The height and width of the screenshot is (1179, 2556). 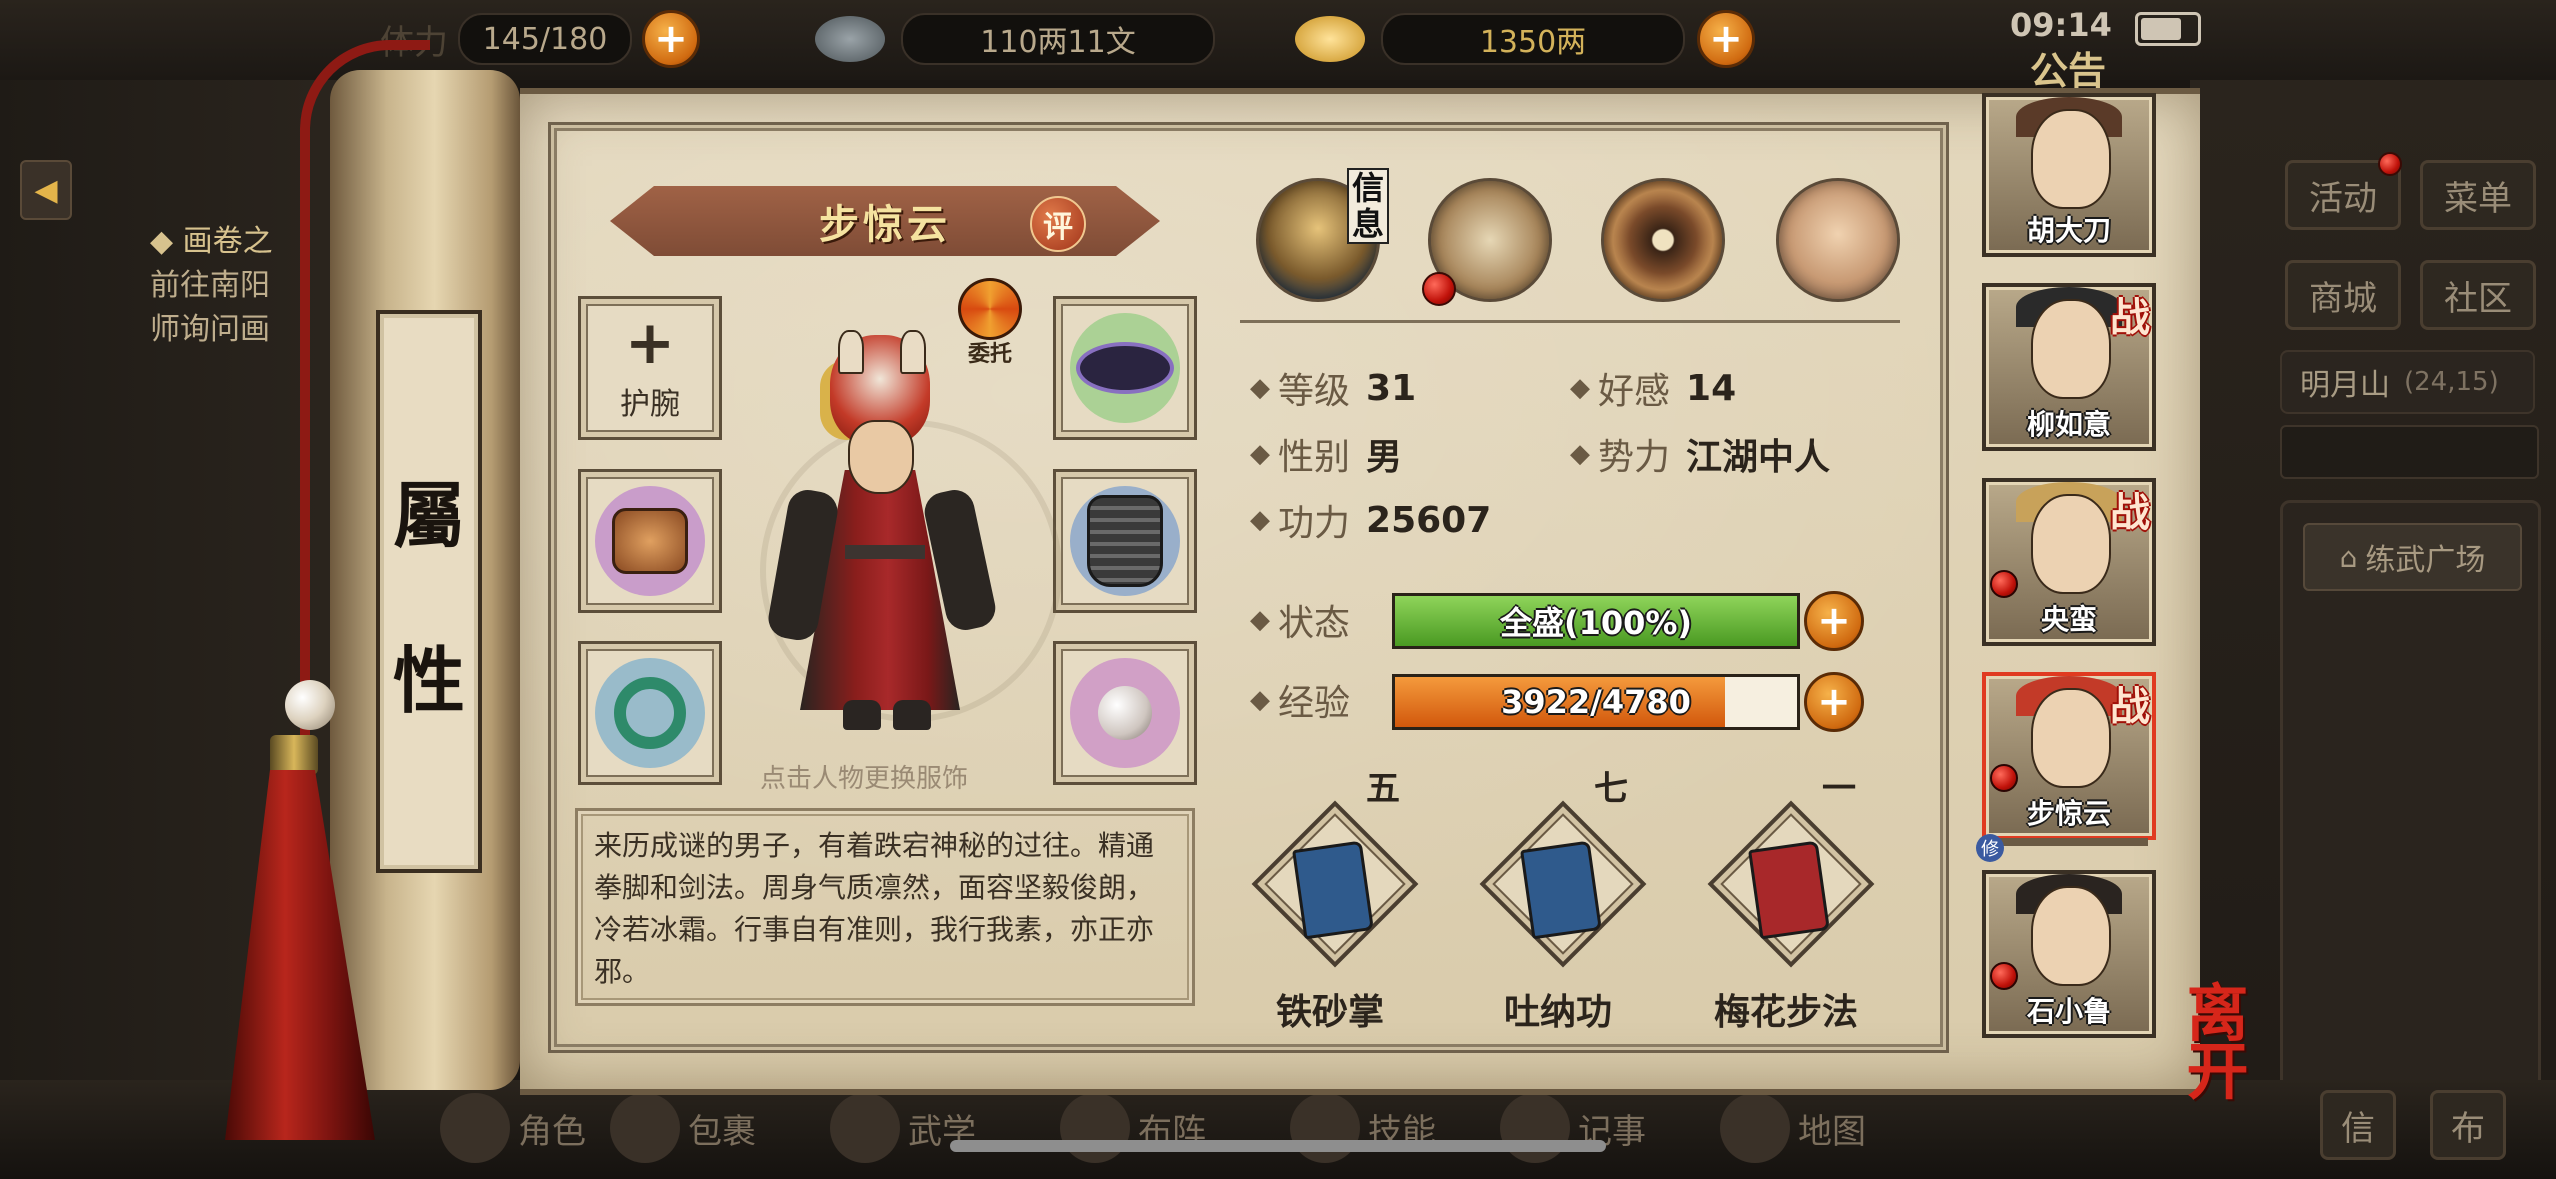 What do you see at coordinates (2068, 230) in the screenshot?
I see `roster-name: 胡大刀` at bounding box center [2068, 230].